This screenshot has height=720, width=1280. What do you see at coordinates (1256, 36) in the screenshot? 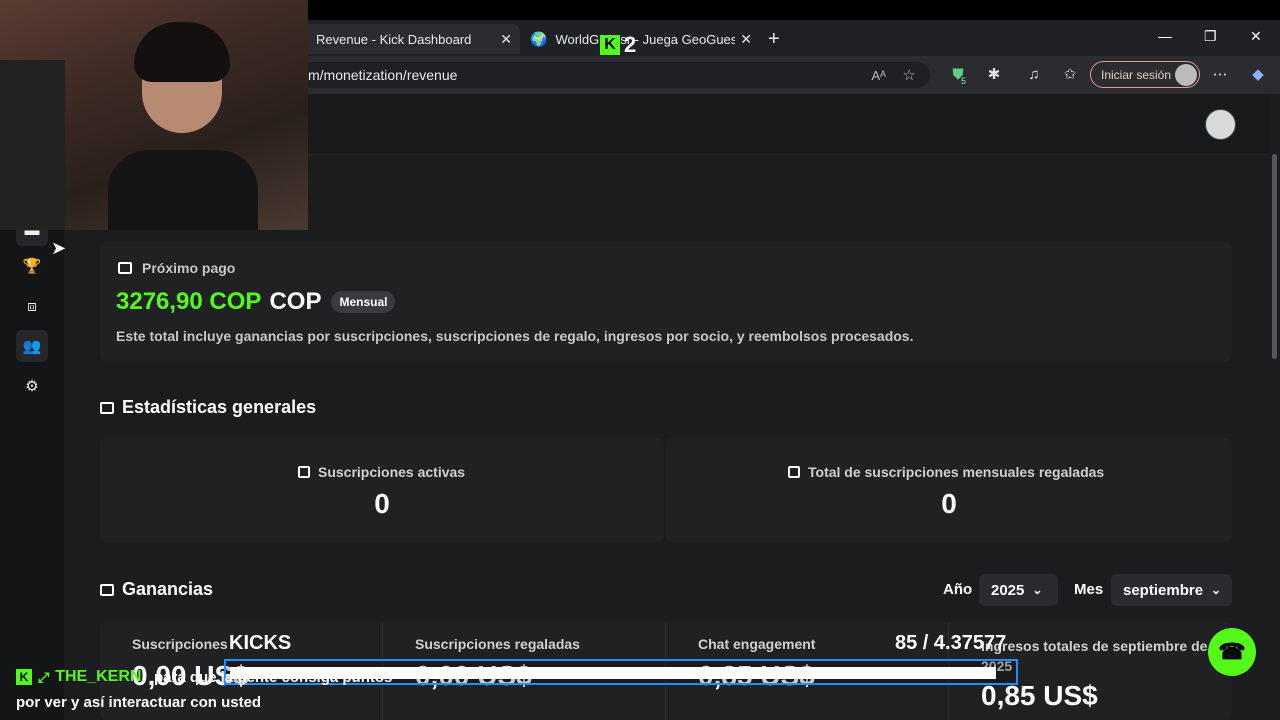
I see `window-close-icon: ✕` at bounding box center [1256, 36].